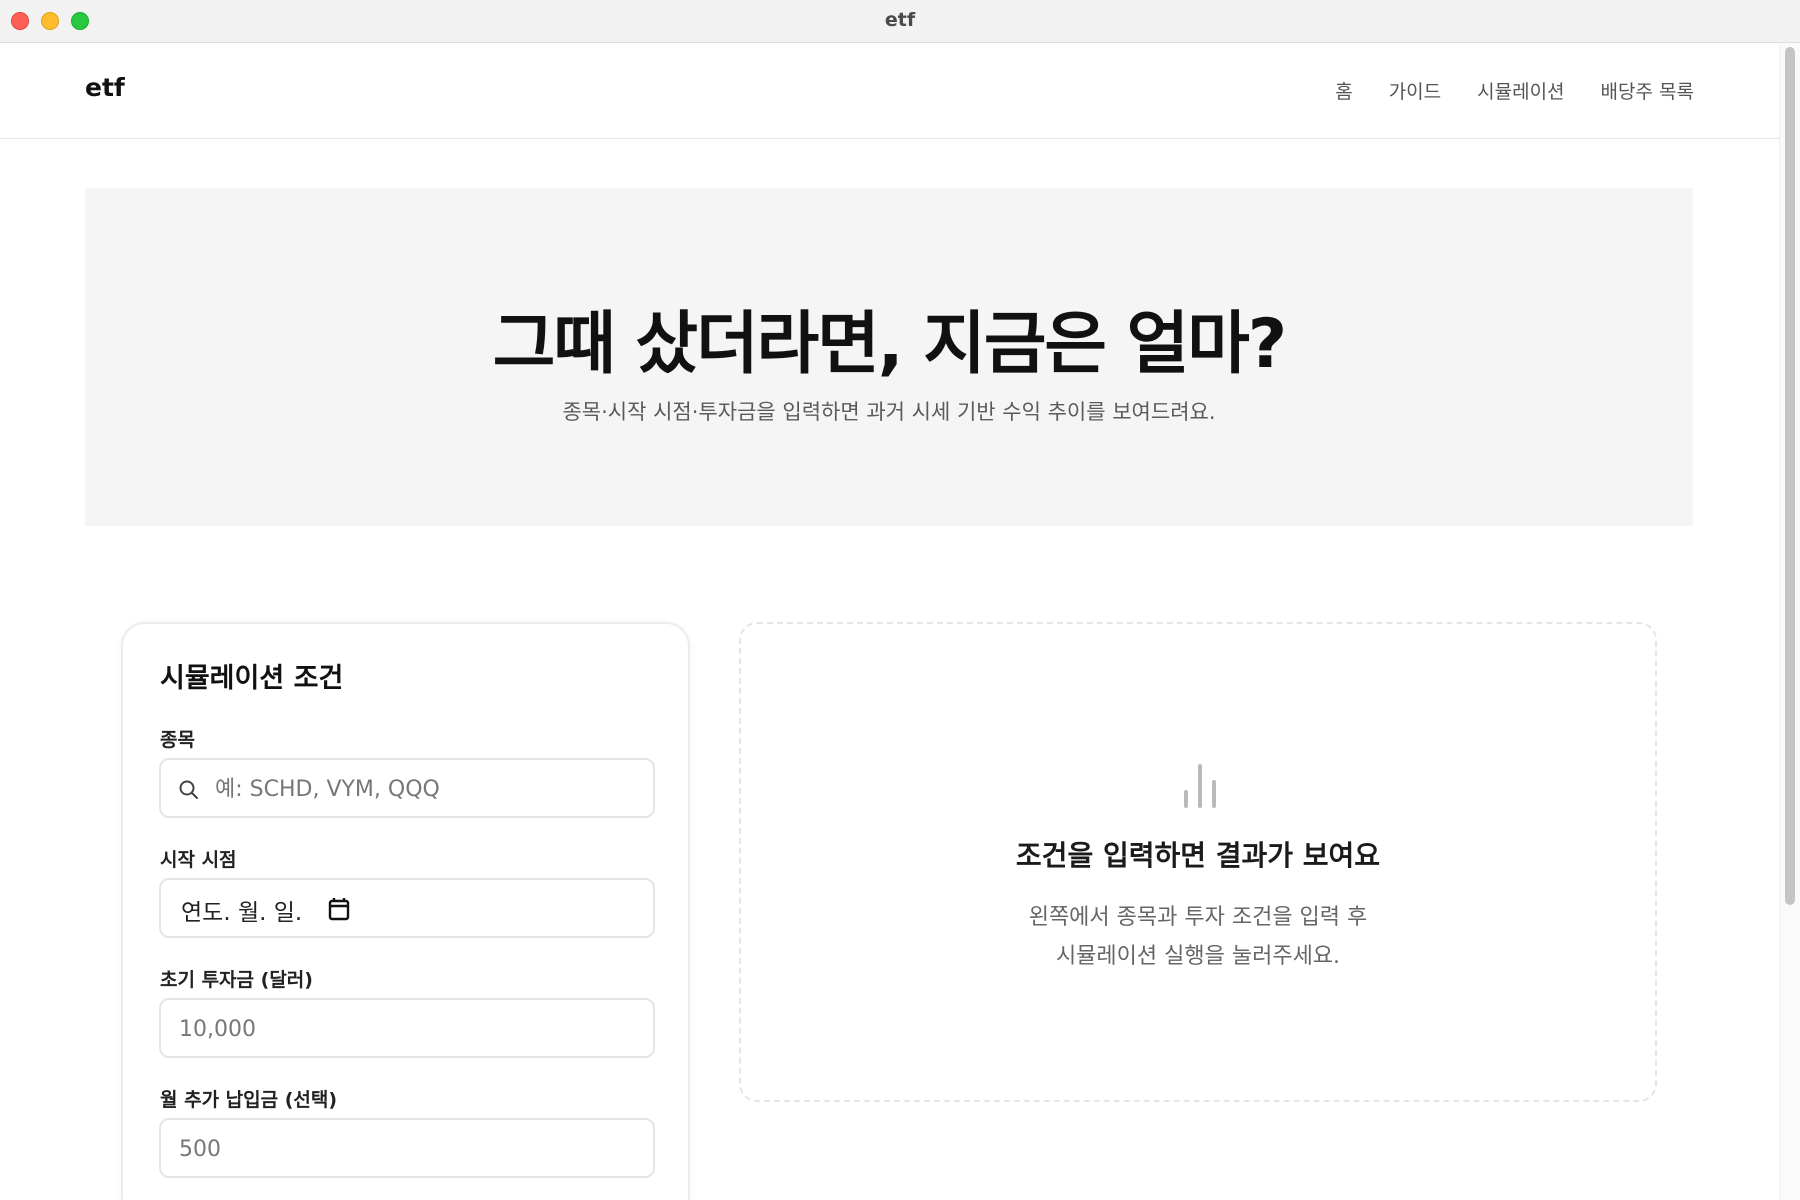 This screenshot has height=1200, width=1800. What do you see at coordinates (1343, 90) in the screenshot?
I see `nav-home-link: 홈` at bounding box center [1343, 90].